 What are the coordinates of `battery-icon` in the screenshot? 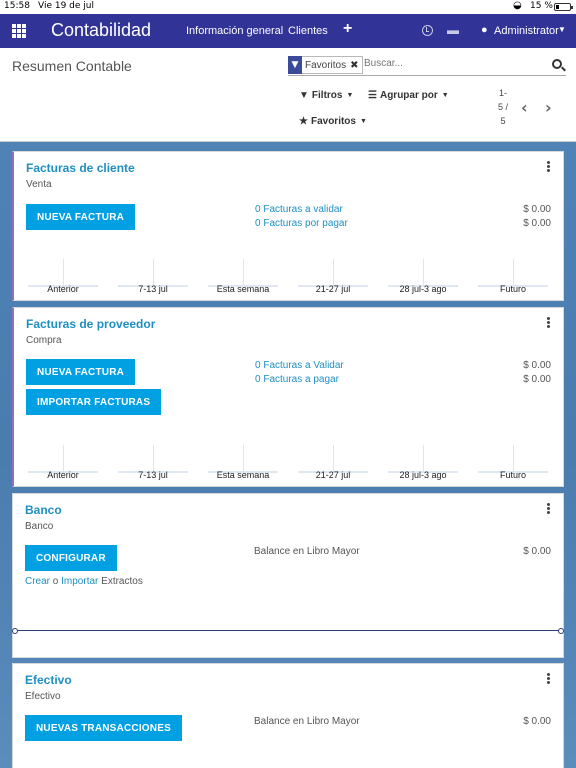 It's located at (563, 7).